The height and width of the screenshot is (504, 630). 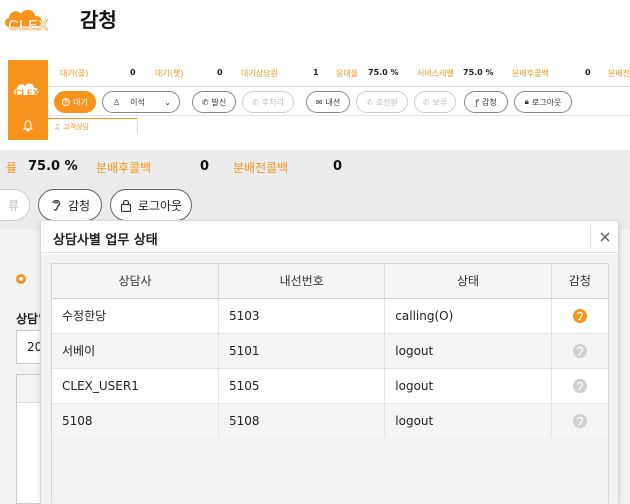 I want to click on monitor-button-large: 감청, so click(x=70, y=205).